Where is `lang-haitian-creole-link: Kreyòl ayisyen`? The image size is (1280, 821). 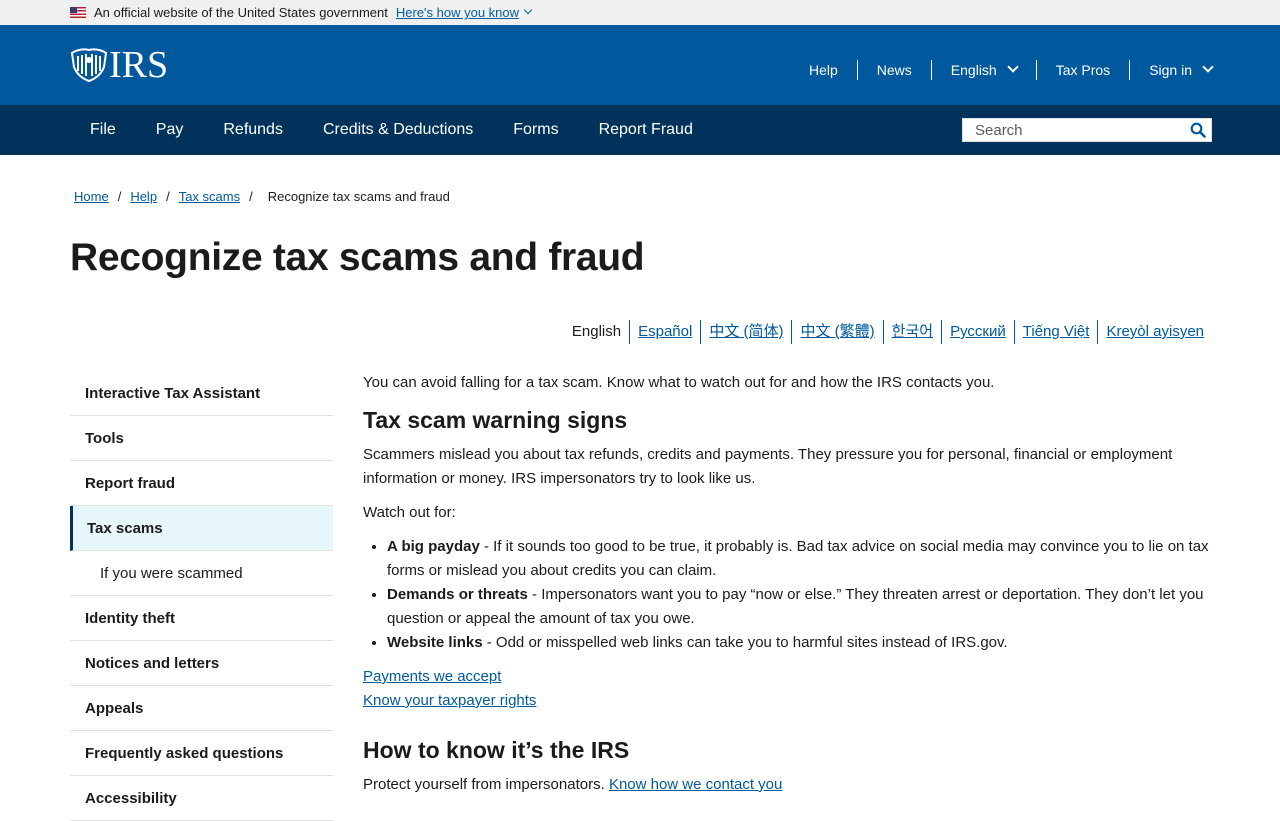
lang-haitian-creole-link: Kreyòl ayisyen is located at coordinates (1154, 332).